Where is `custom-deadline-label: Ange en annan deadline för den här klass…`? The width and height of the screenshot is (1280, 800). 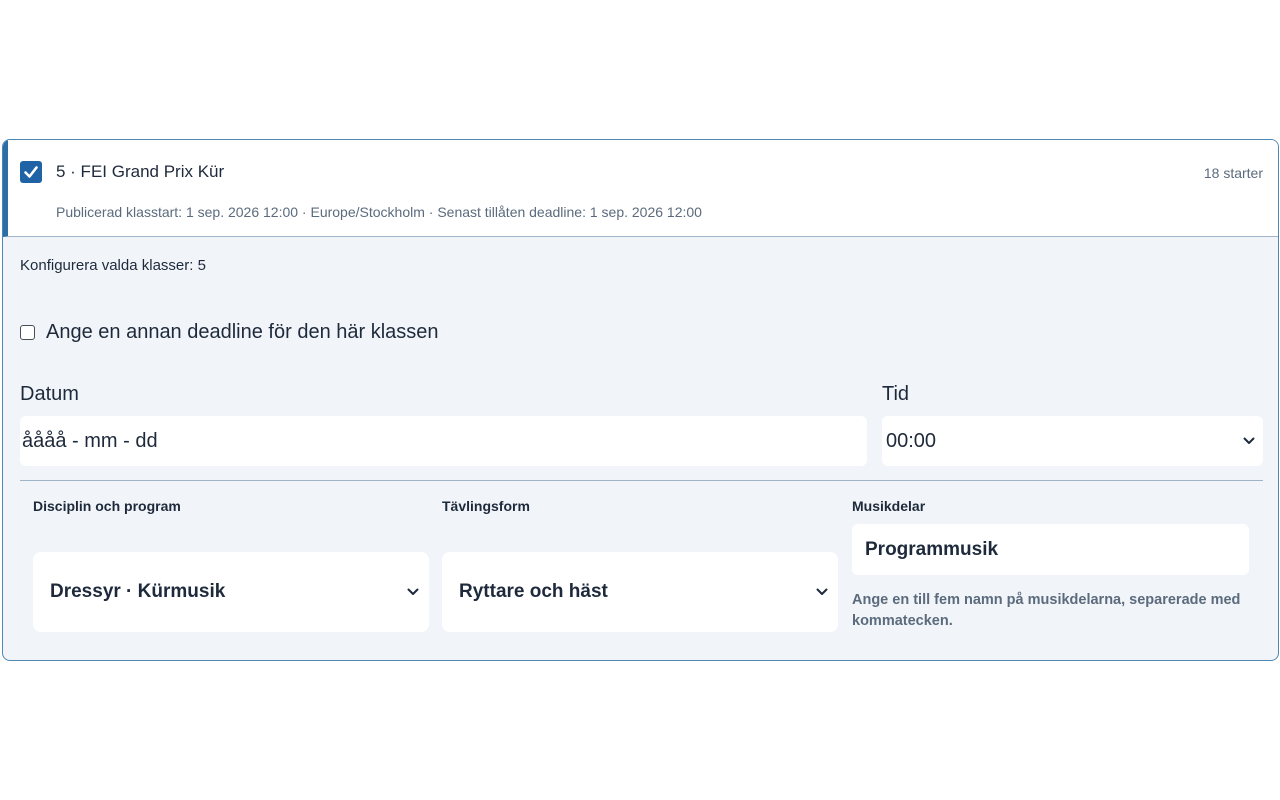 custom-deadline-label: Ange en annan deadline för den här klass… is located at coordinates (242, 332).